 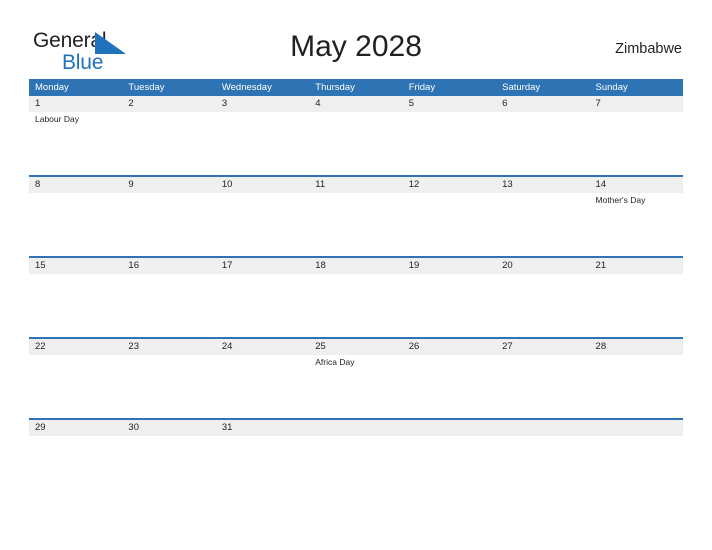 I want to click on day-event: Mother's Day, so click(x=620, y=200).